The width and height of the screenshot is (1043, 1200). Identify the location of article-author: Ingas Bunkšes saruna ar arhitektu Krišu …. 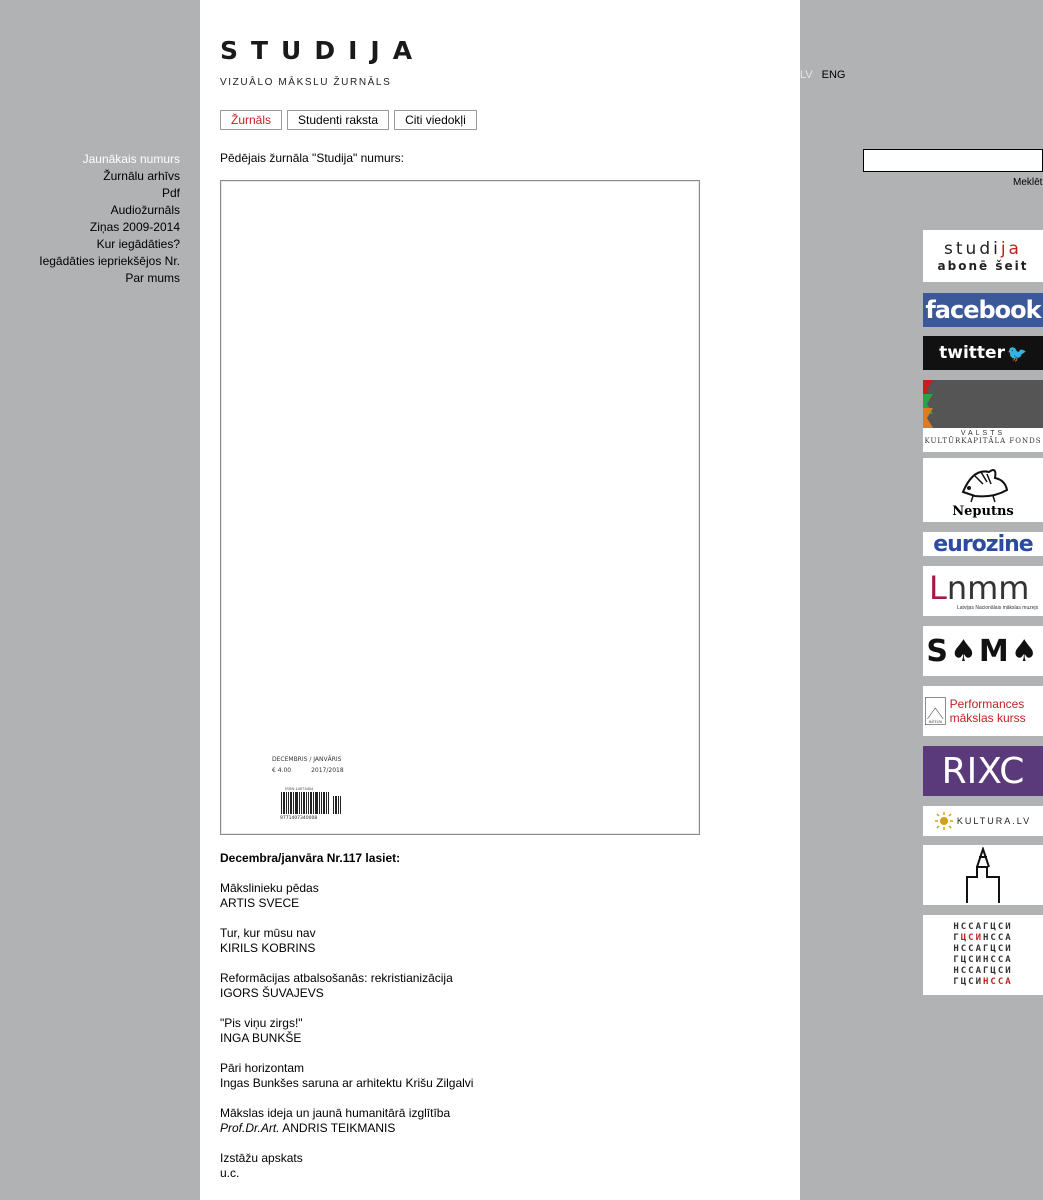
(347, 1083).